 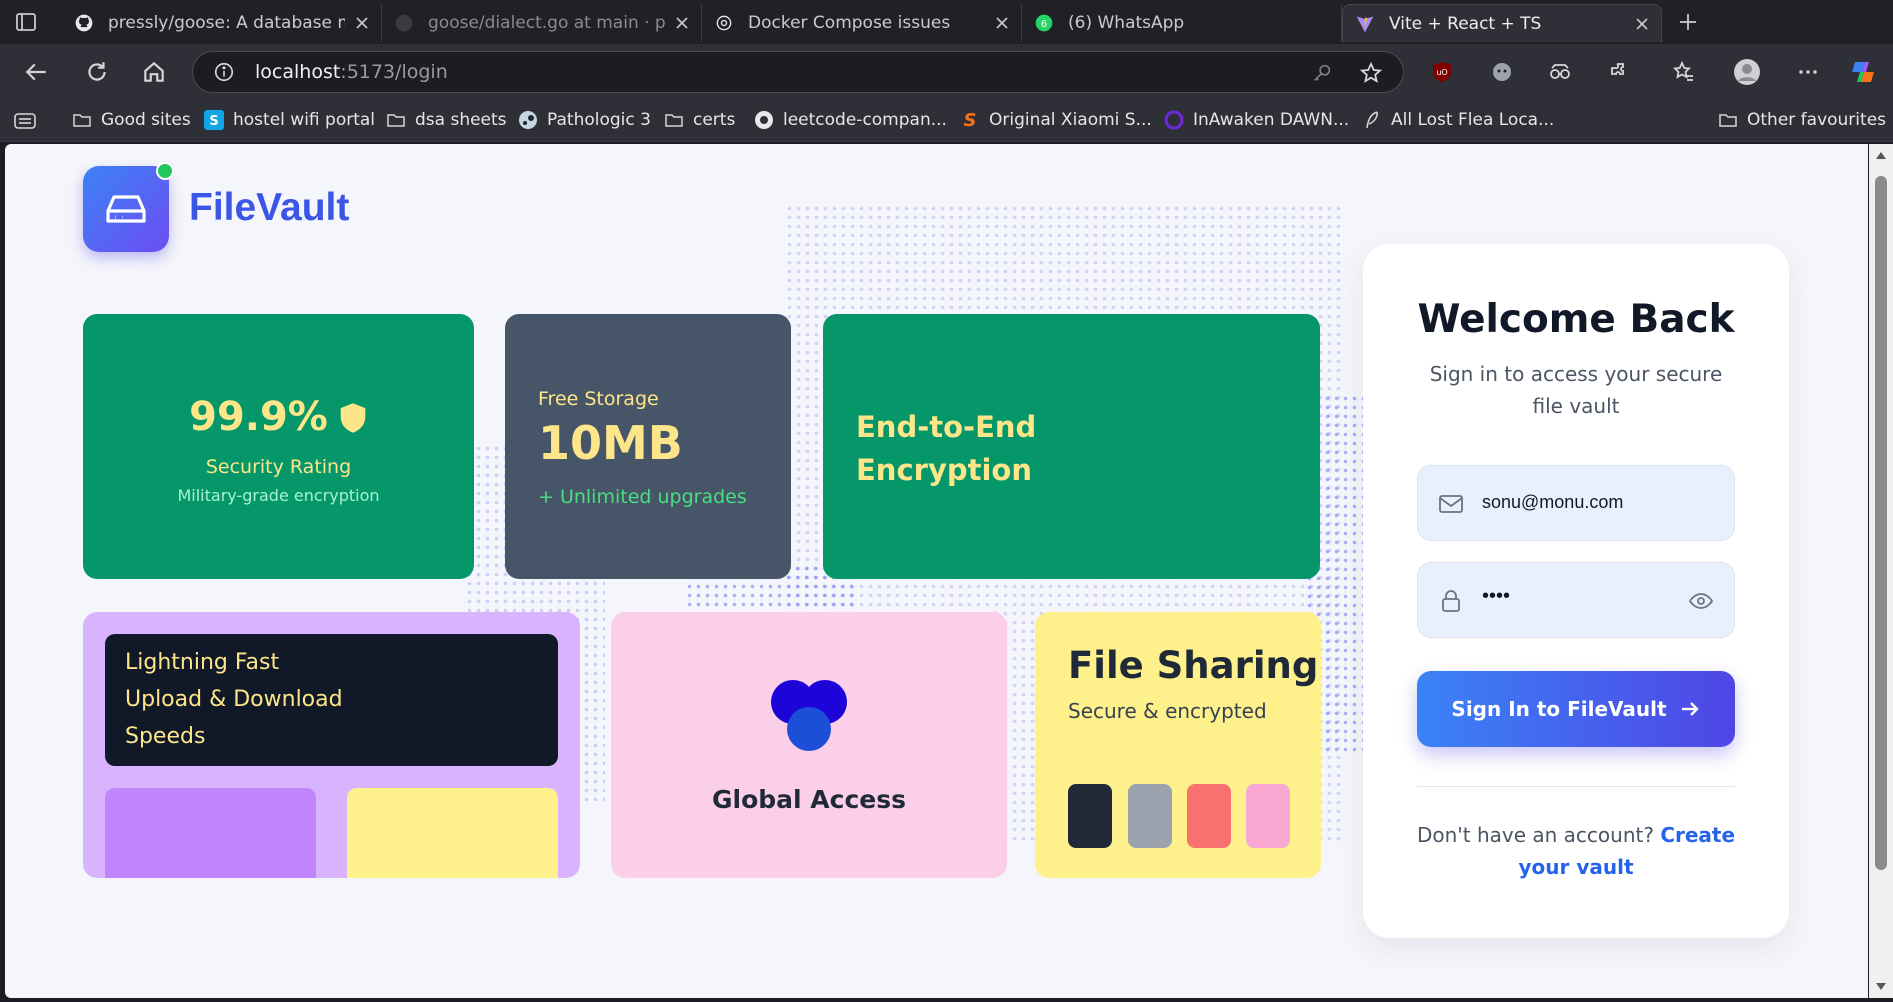 I want to click on bookmark-label: Other favourites, so click(x=1817, y=120).